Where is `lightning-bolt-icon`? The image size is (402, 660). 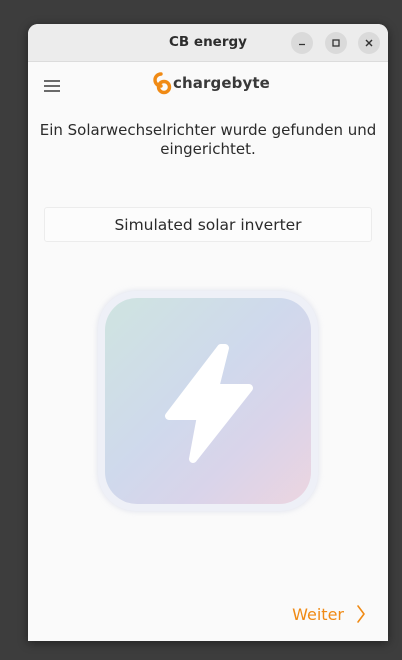 lightning-bolt-icon is located at coordinates (209, 403).